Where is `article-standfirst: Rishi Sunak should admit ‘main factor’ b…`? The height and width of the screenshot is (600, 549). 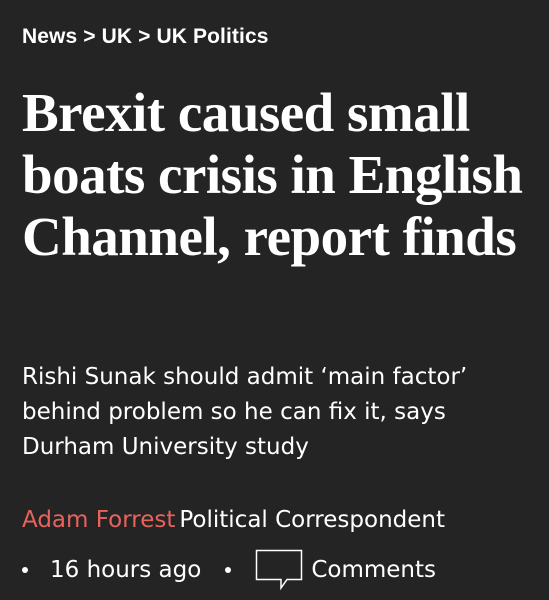 article-standfirst: Rishi Sunak should admit ‘main factor’ b… is located at coordinates (245, 412).